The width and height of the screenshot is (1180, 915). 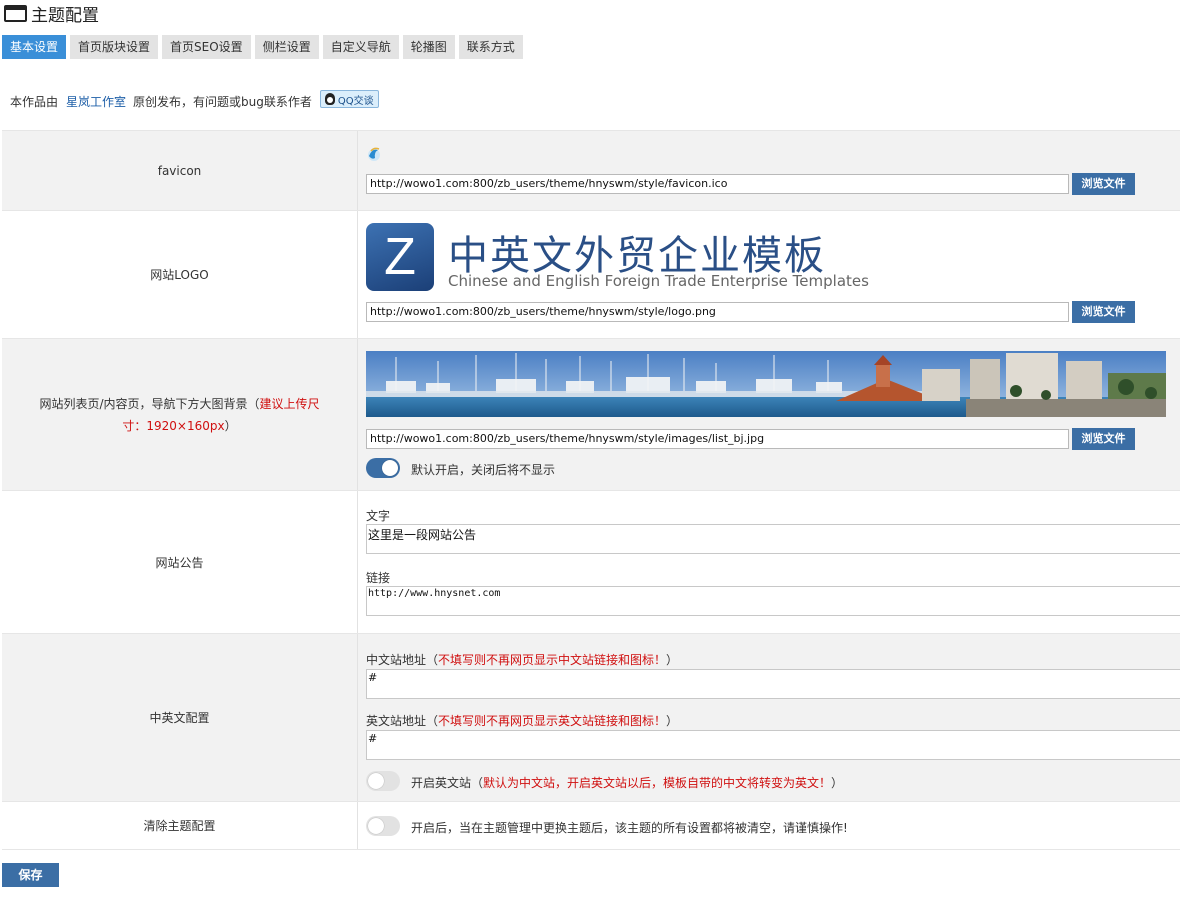 I want to click on banner-browse-button: 浏览文件, so click(x=1103, y=439).